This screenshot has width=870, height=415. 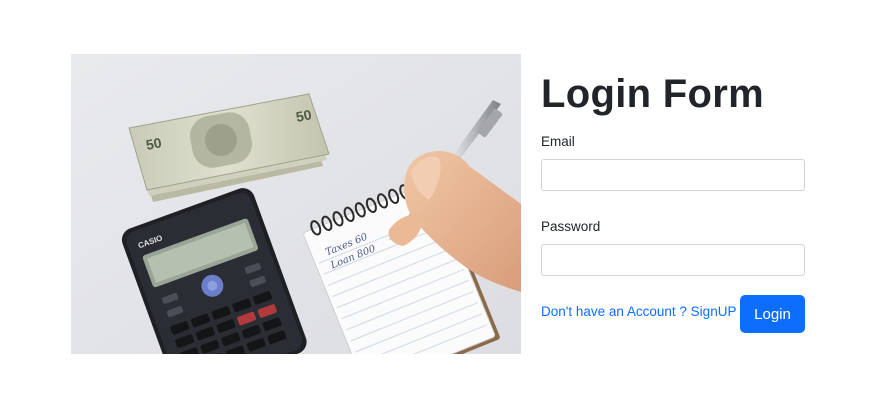 What do you see at coordinates (154, 143) in the screenshot?
I see `banknote-denomination: 50` at bounding box center [154, 143].